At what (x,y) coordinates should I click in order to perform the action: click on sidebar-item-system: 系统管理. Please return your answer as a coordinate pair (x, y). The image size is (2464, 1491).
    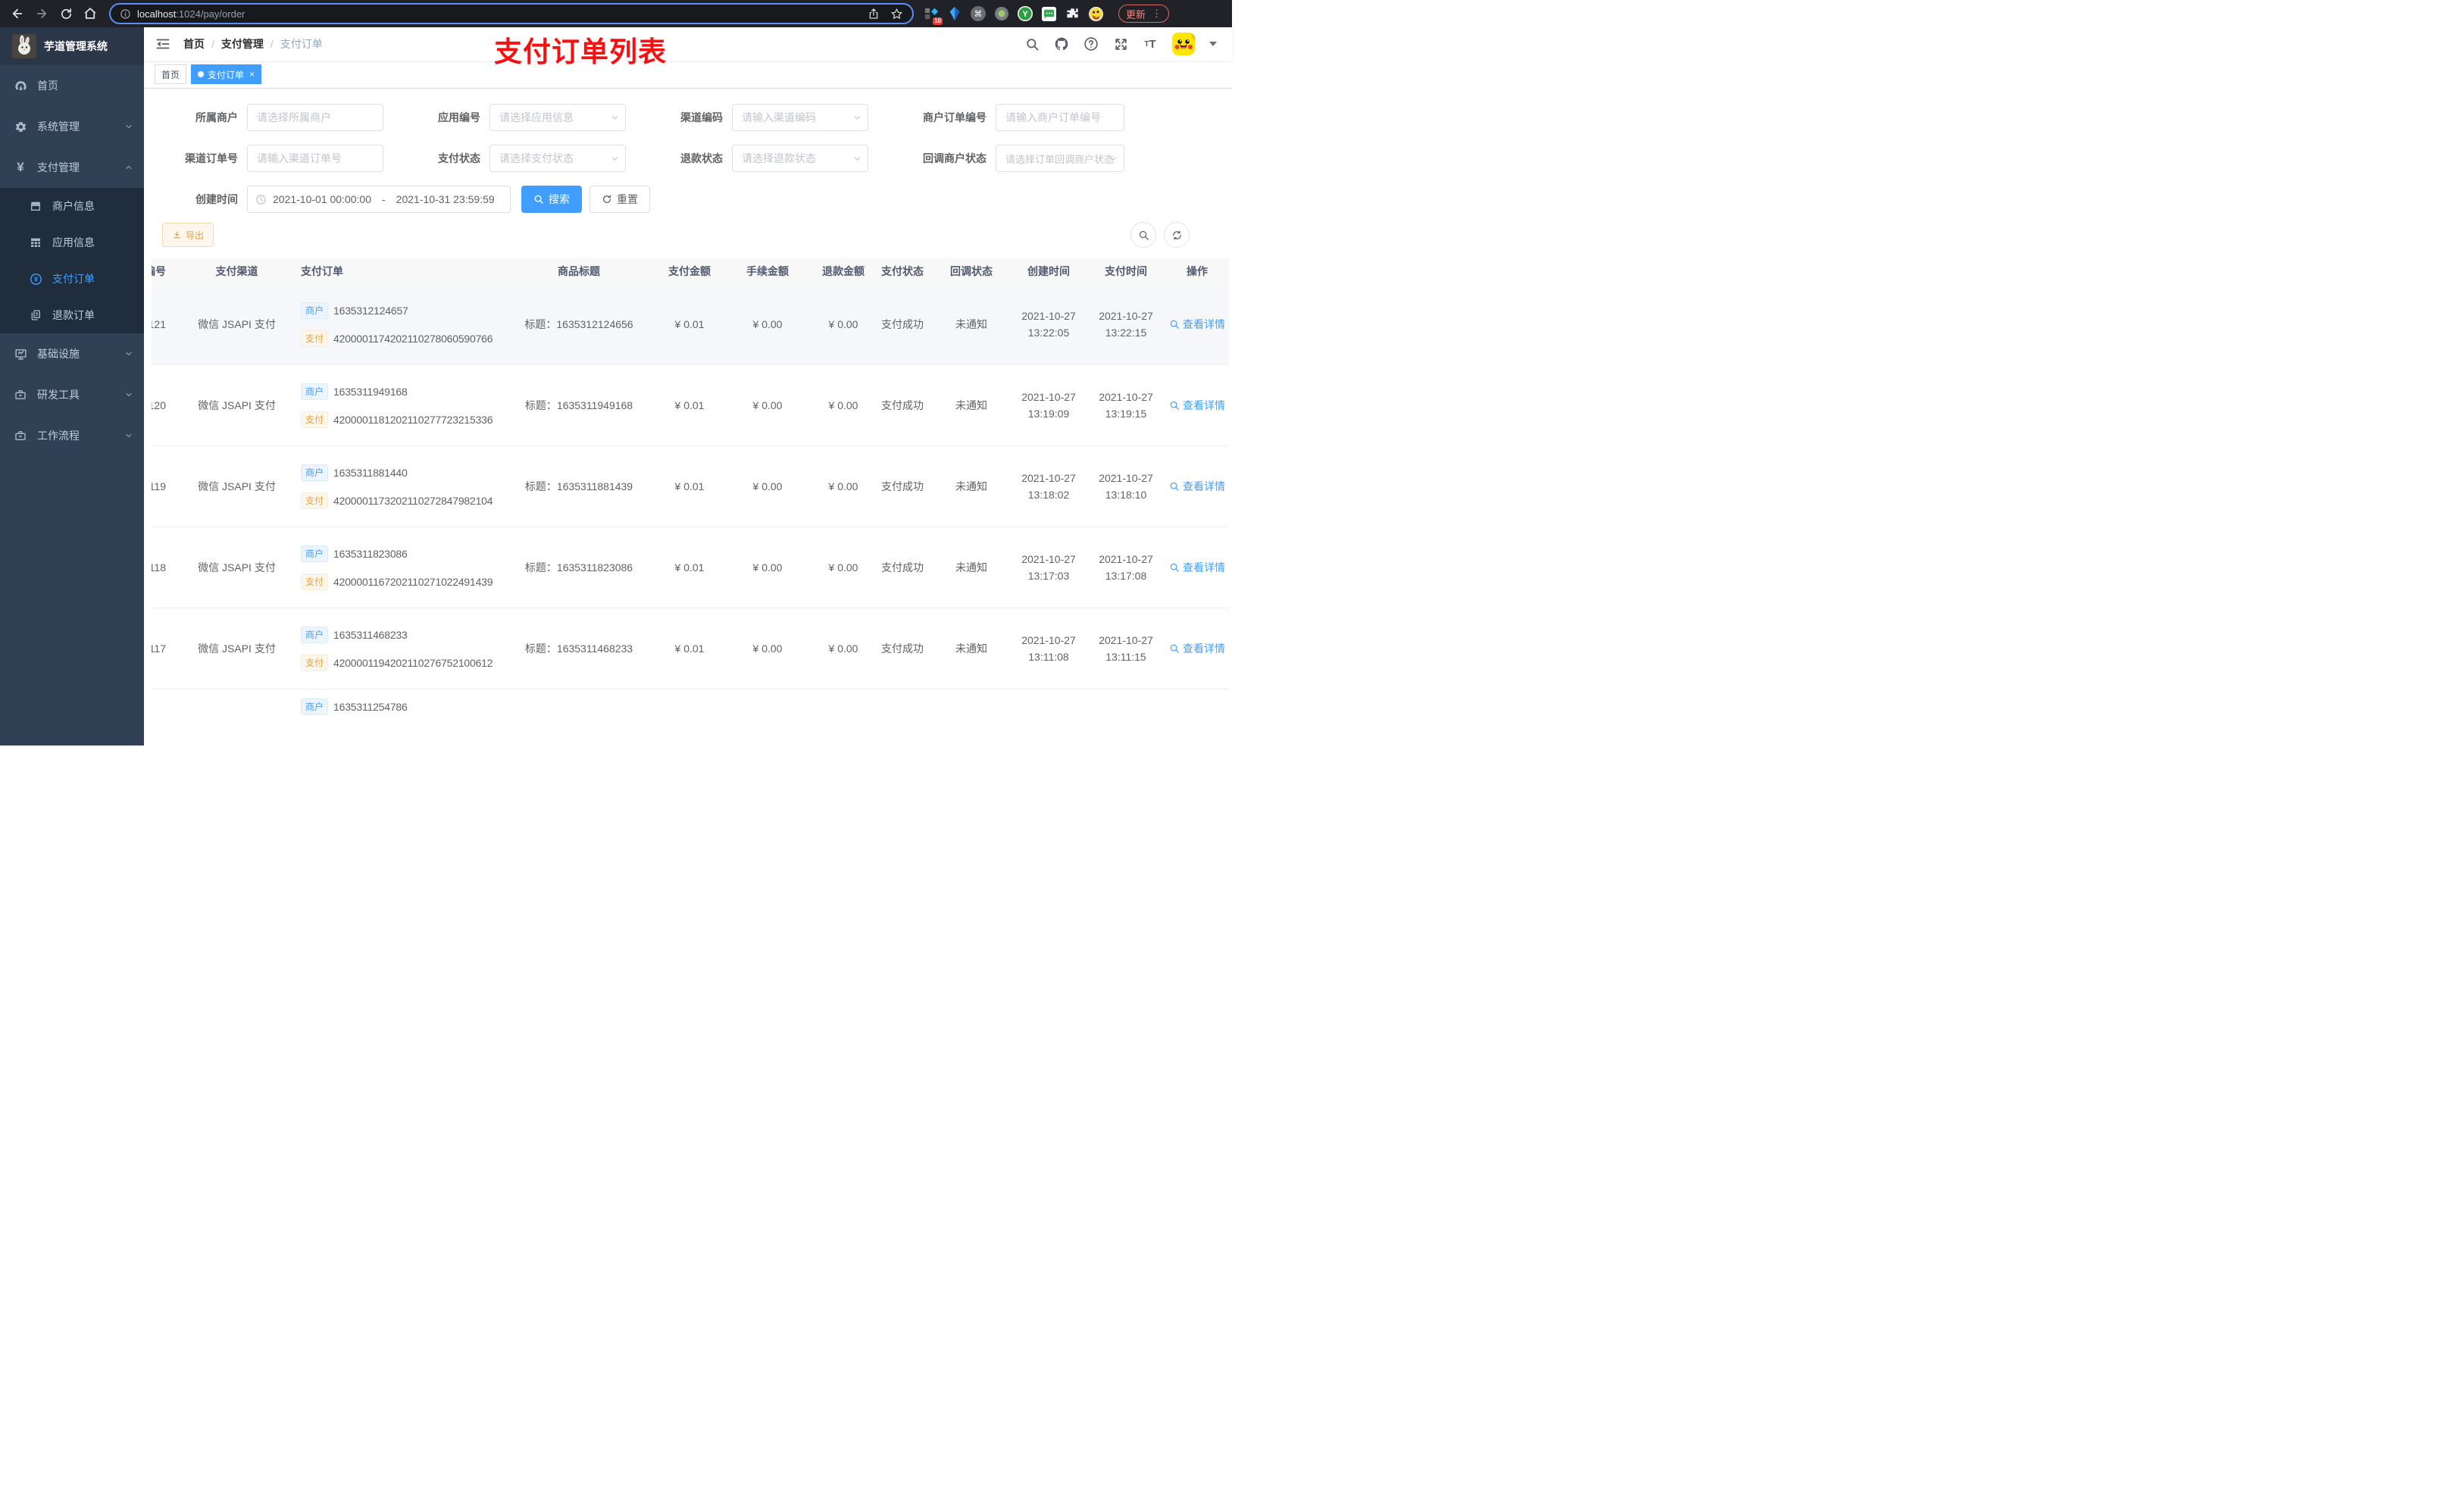
    Looking at the image, I should click on (72, 126).